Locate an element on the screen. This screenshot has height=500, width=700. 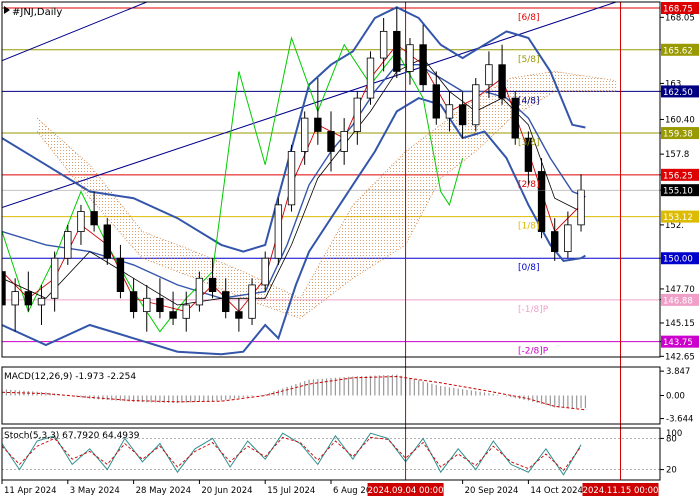
level-axis-label: 153.12 is located at coordinates (678, 218).